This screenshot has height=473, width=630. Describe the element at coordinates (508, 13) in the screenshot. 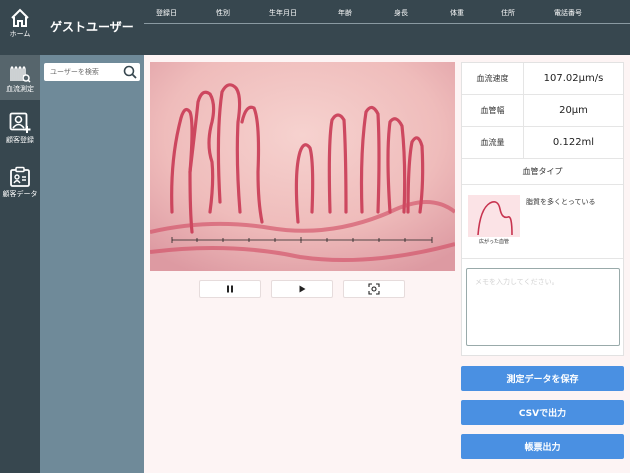

I see `col-address: 住所` at that location.